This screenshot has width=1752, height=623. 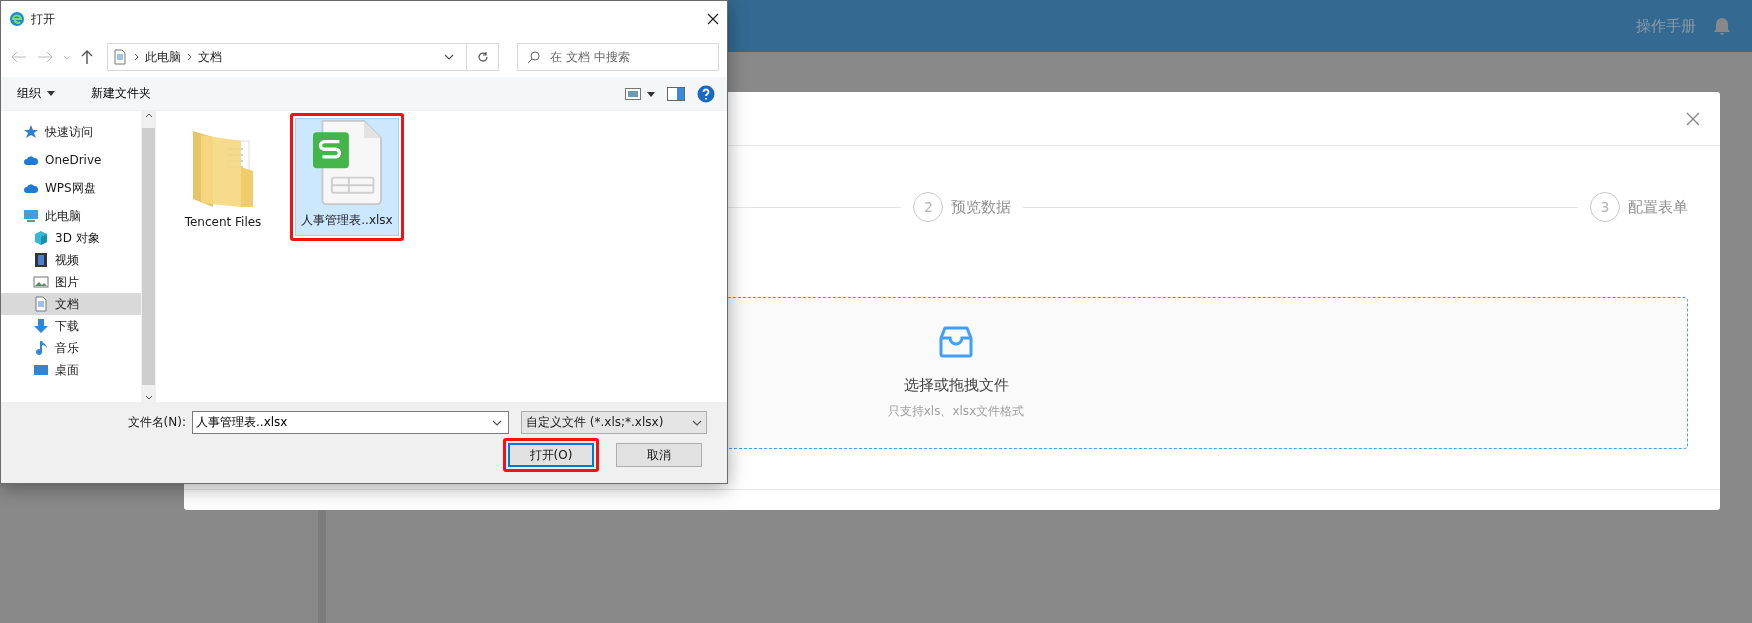 I want to click on refresh-icon, so click(x=482, y=57).